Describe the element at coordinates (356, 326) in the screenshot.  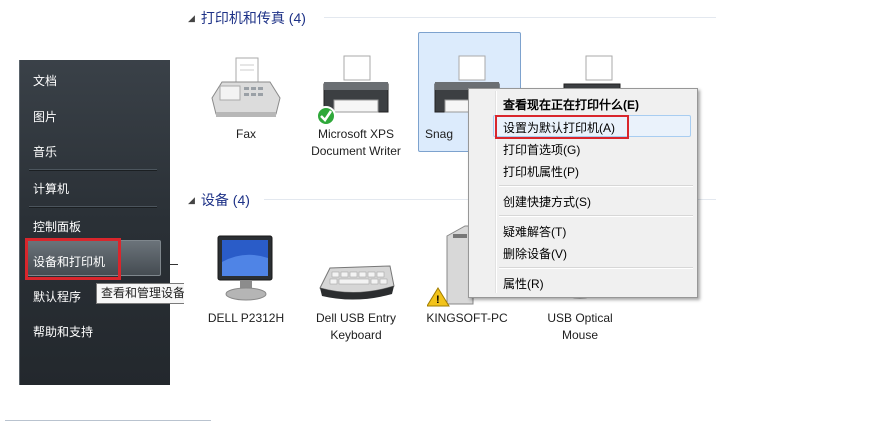
I see `device-label: Dell USB Entry Keyboard` at that location.